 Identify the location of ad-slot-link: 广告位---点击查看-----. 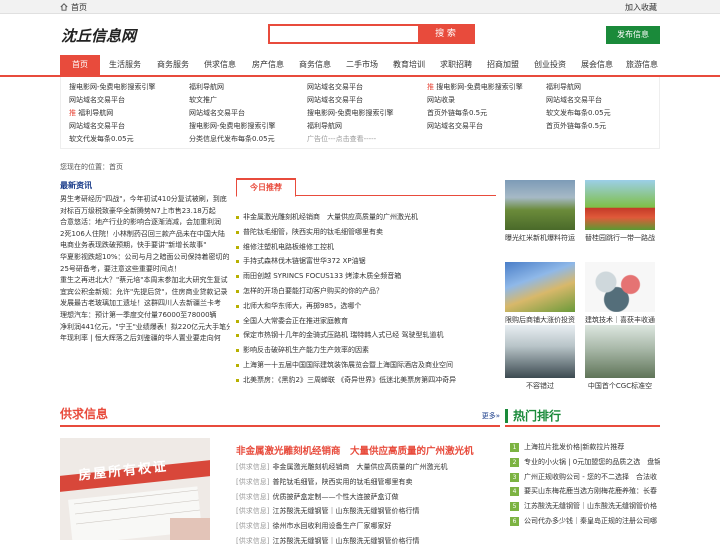
(341, 139).